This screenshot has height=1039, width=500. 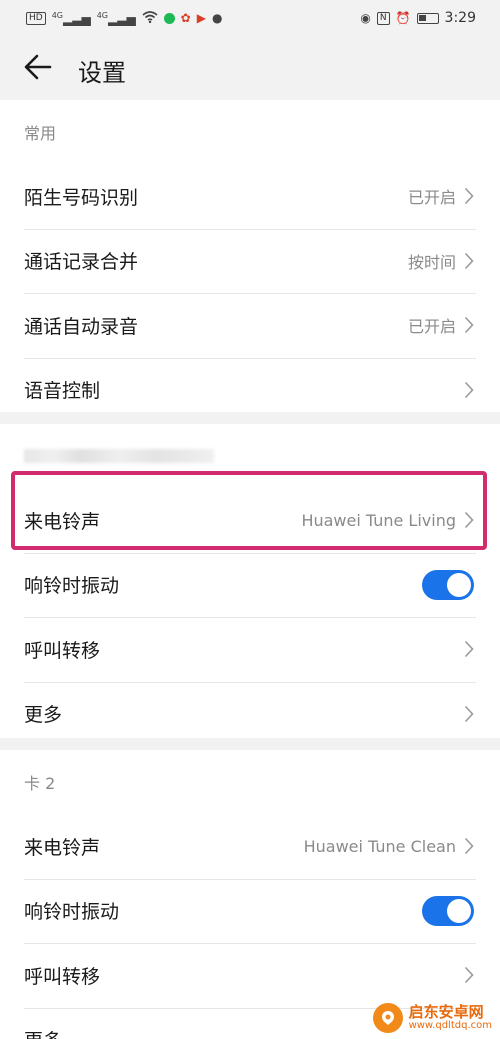 I want to click on settings-item-auto-record: 通话自动录音 已开启, so click(x=250, y=325).